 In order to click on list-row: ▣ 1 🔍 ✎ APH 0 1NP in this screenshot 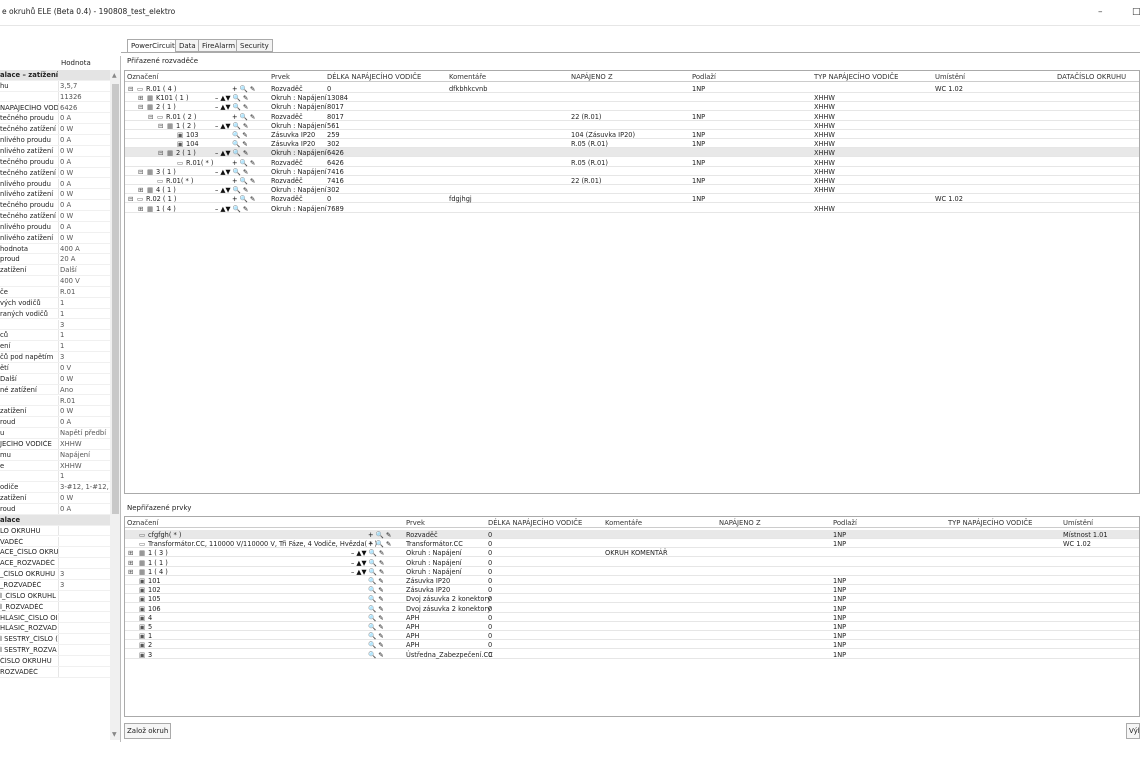, I will do `click(632, 636)`.